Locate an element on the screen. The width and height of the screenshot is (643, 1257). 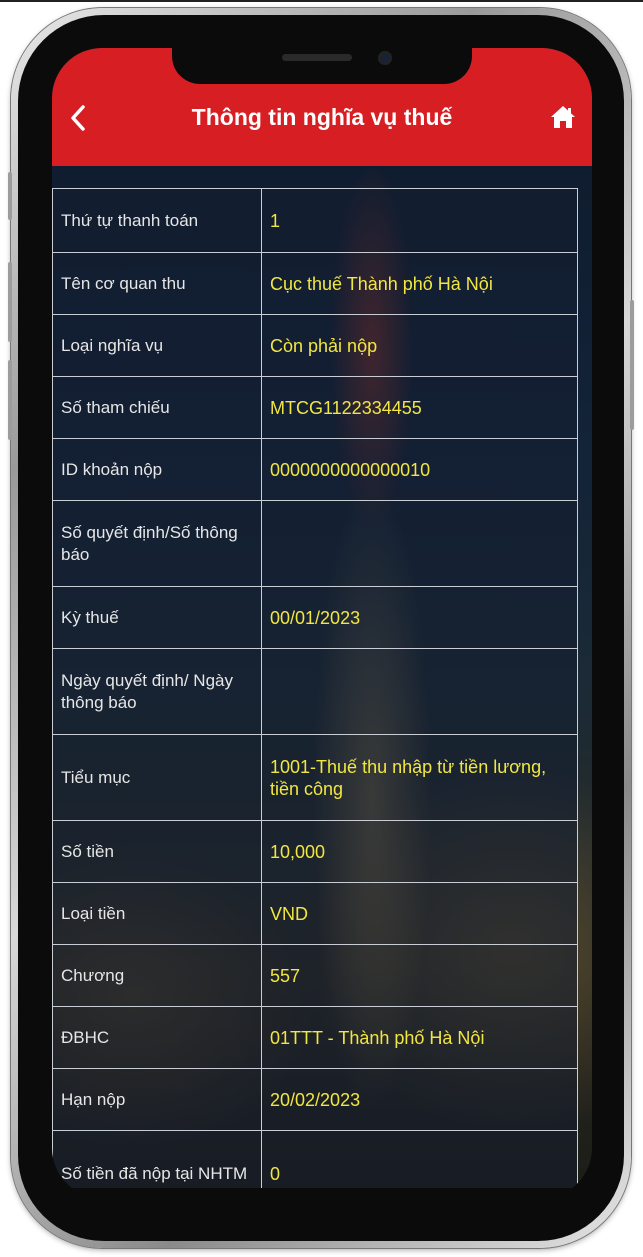
table-row: Chương 557 is located at coordinates (315, 975).